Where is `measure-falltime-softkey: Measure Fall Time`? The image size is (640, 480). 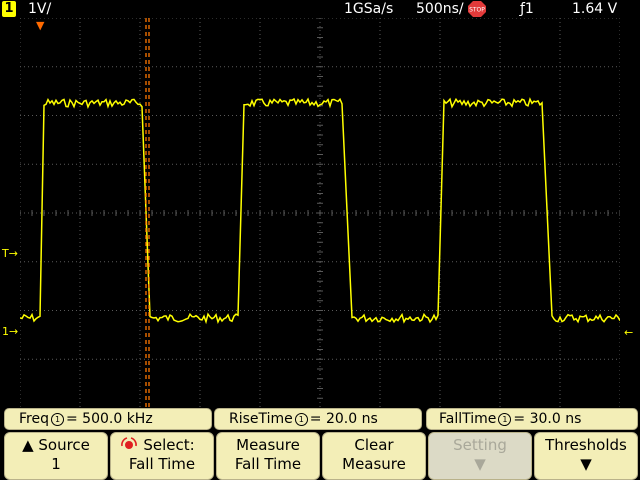
measure-falltime-softkey: Measure Fall Time is located at coordinates (268, 456).